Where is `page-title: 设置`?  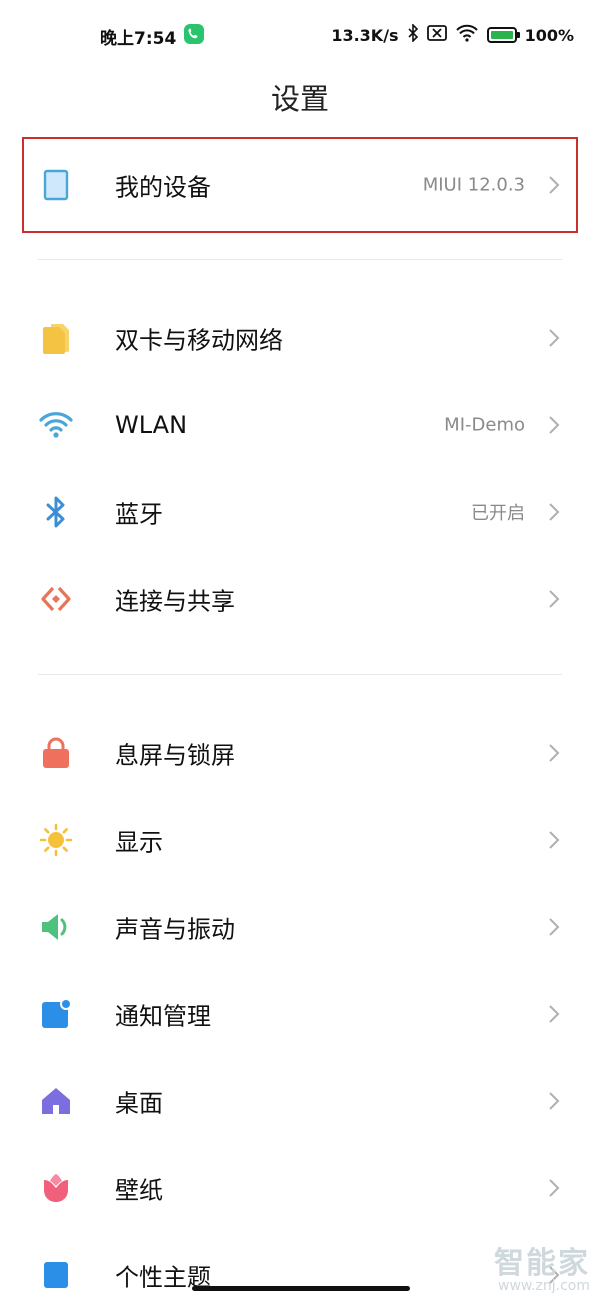 page-title: 设置 is located at coordinates (299, 99).